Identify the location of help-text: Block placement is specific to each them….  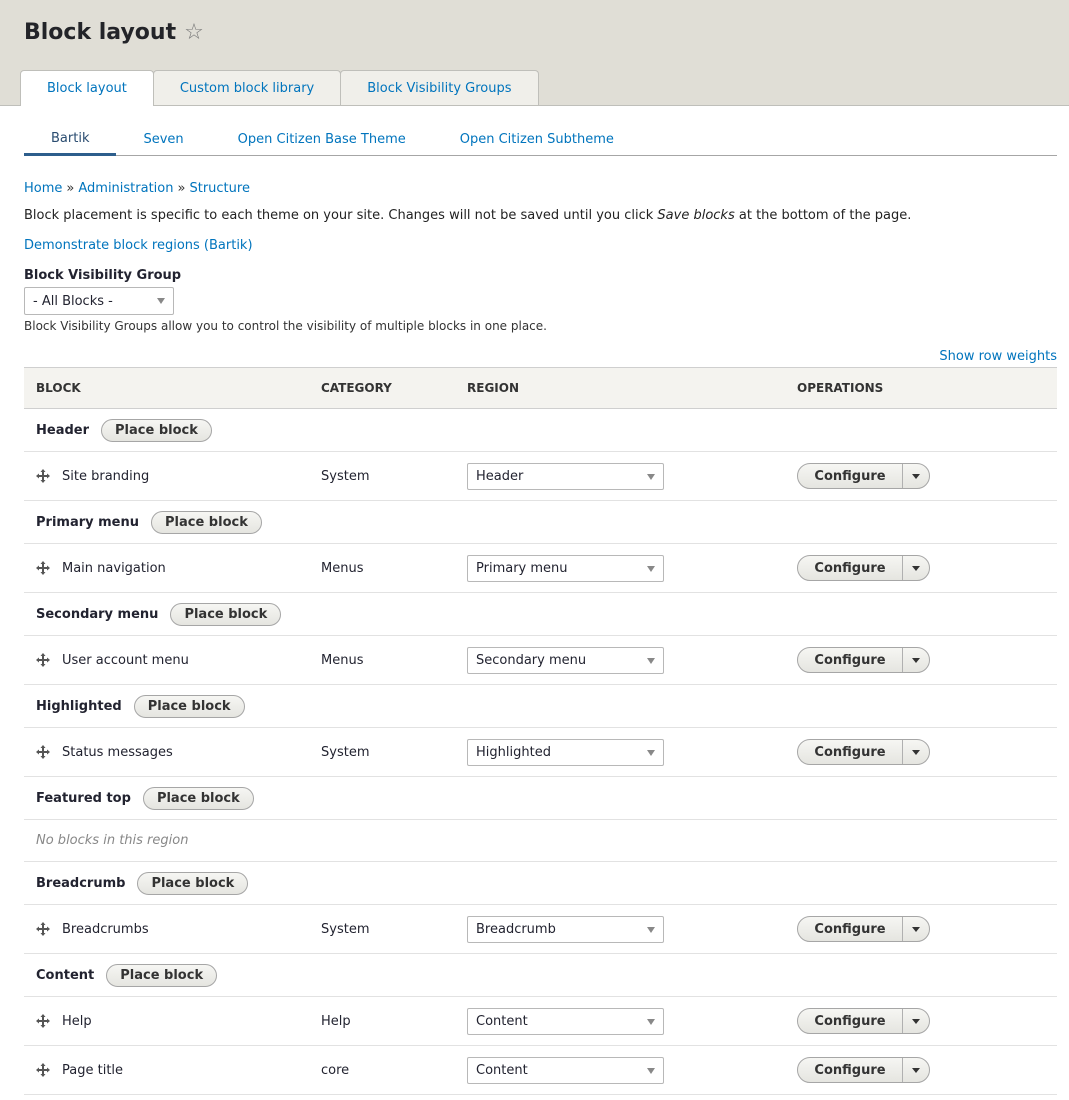
(467, 215).